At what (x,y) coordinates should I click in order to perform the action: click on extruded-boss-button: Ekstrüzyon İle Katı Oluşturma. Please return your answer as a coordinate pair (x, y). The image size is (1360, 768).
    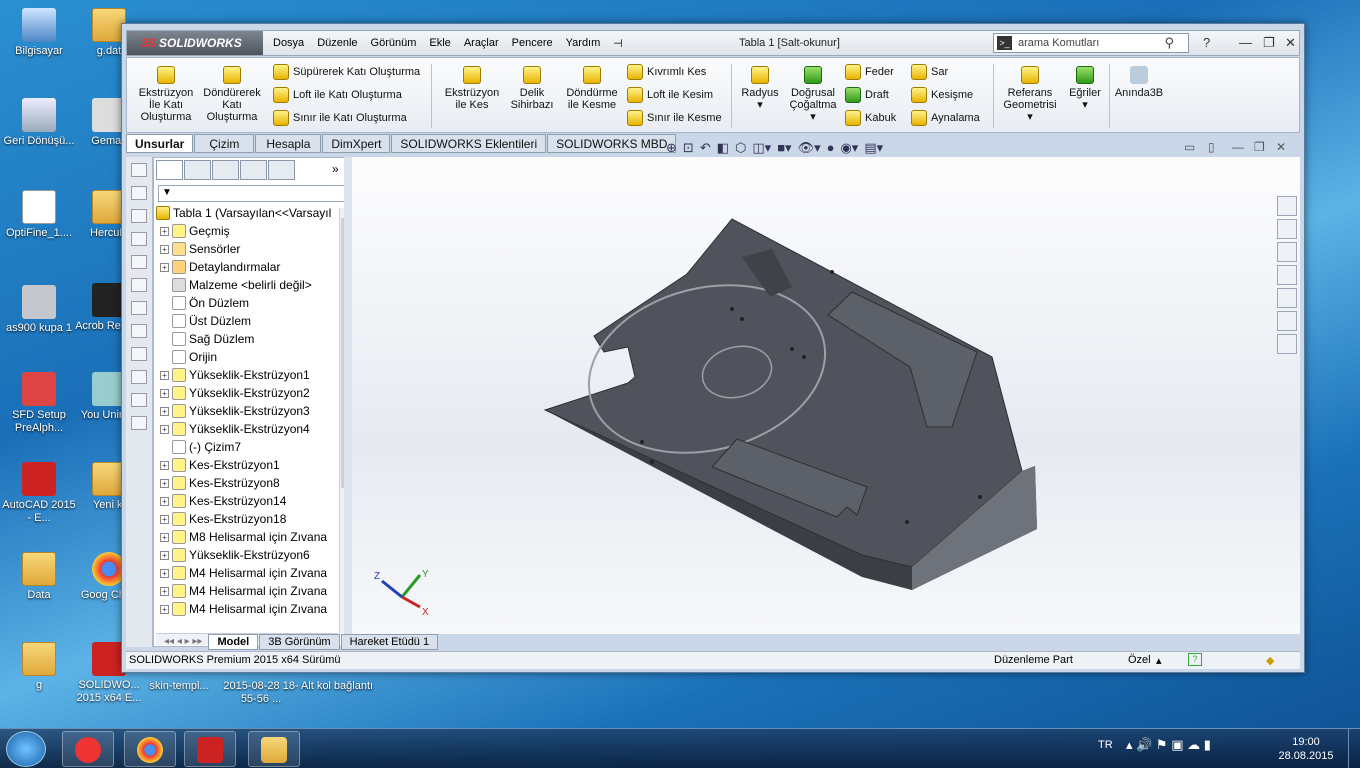
    Looking at the image, I should click on (166, 94).